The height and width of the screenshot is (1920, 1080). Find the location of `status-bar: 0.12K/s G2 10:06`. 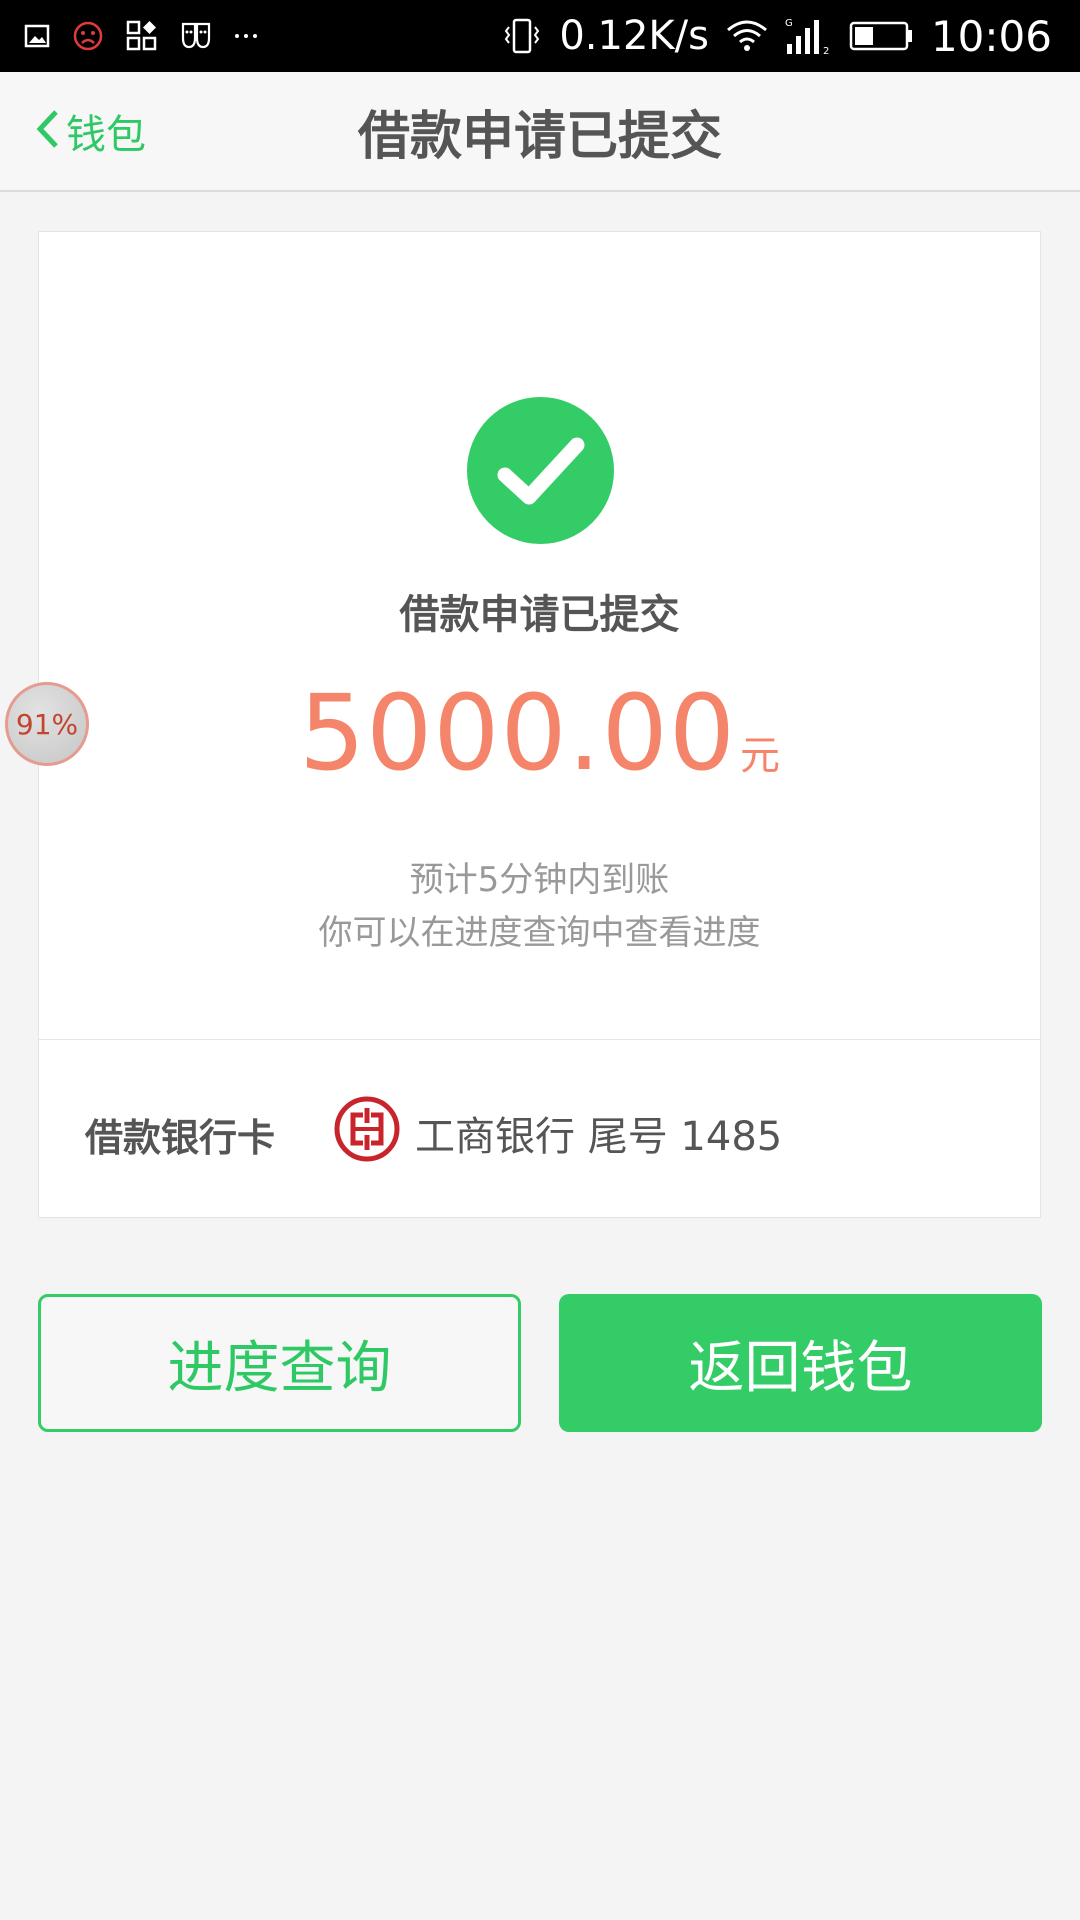

status-bar: 0.12K/s G2 10:06 is located at coordinates (540, 36).